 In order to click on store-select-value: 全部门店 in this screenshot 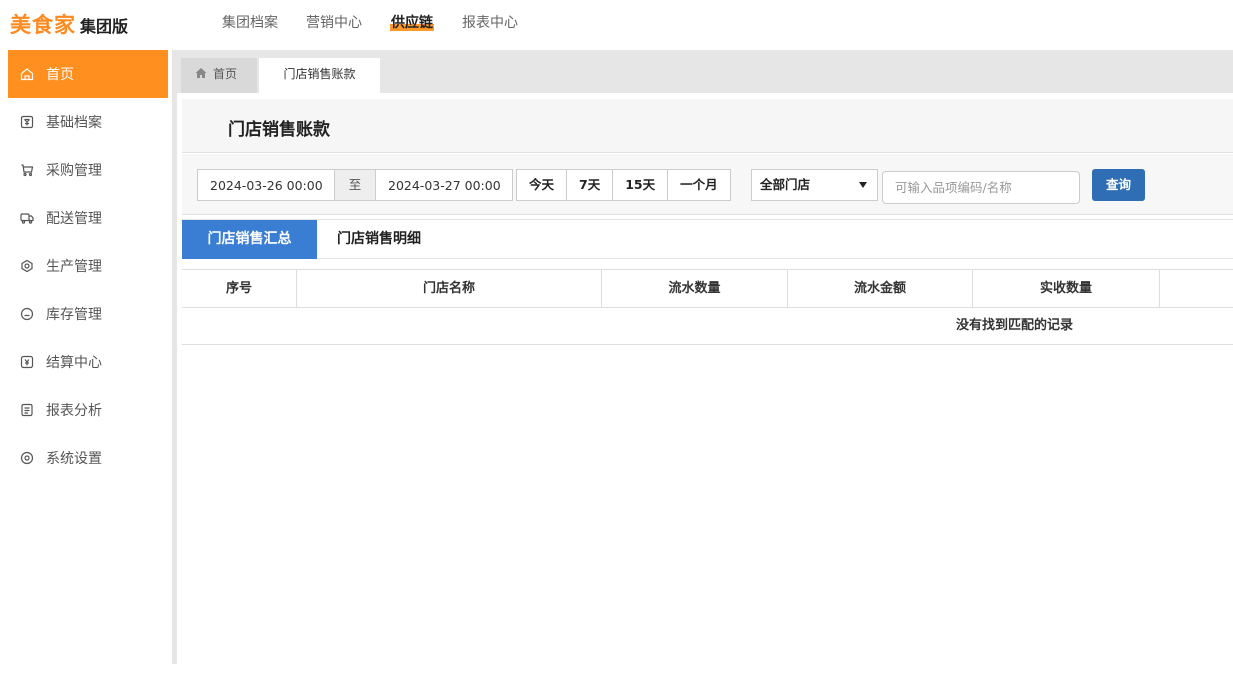, I will do `click(785, 184)`.